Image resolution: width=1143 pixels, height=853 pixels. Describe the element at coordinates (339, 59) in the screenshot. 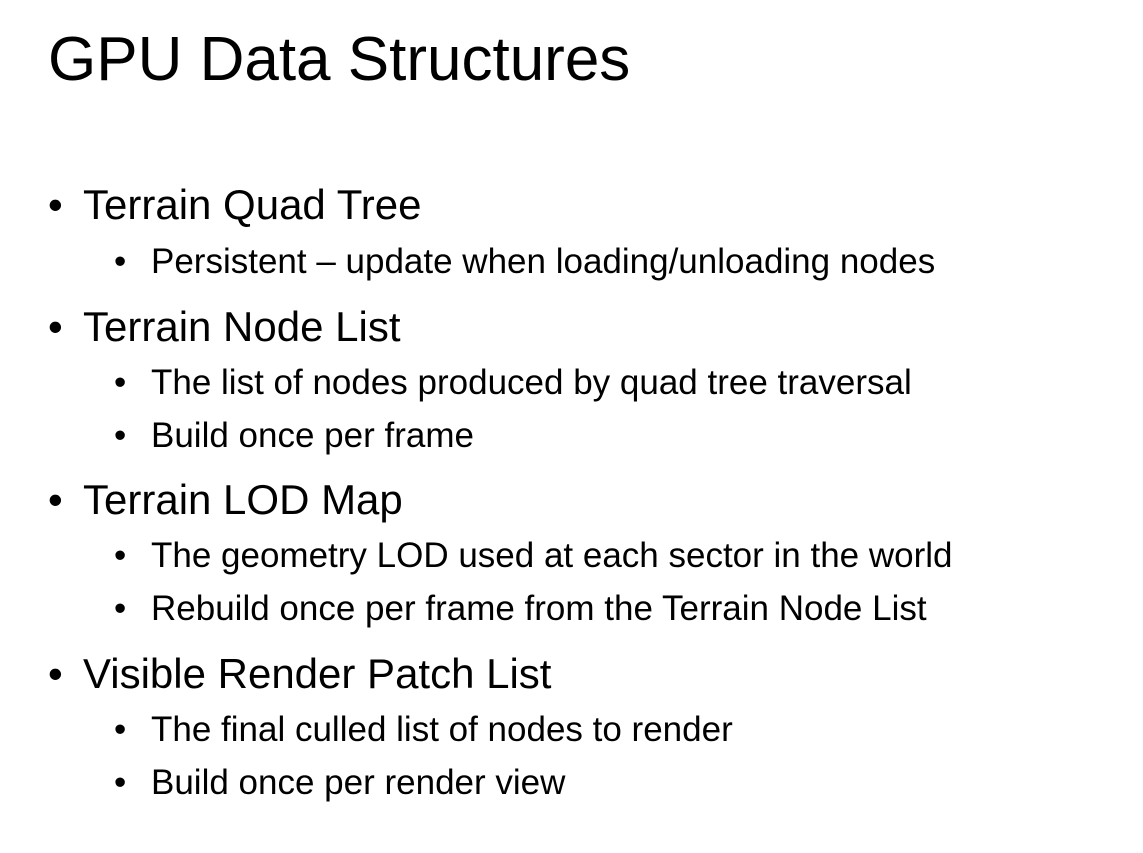

I see `slide-title: GPU Data Structures` at that location.